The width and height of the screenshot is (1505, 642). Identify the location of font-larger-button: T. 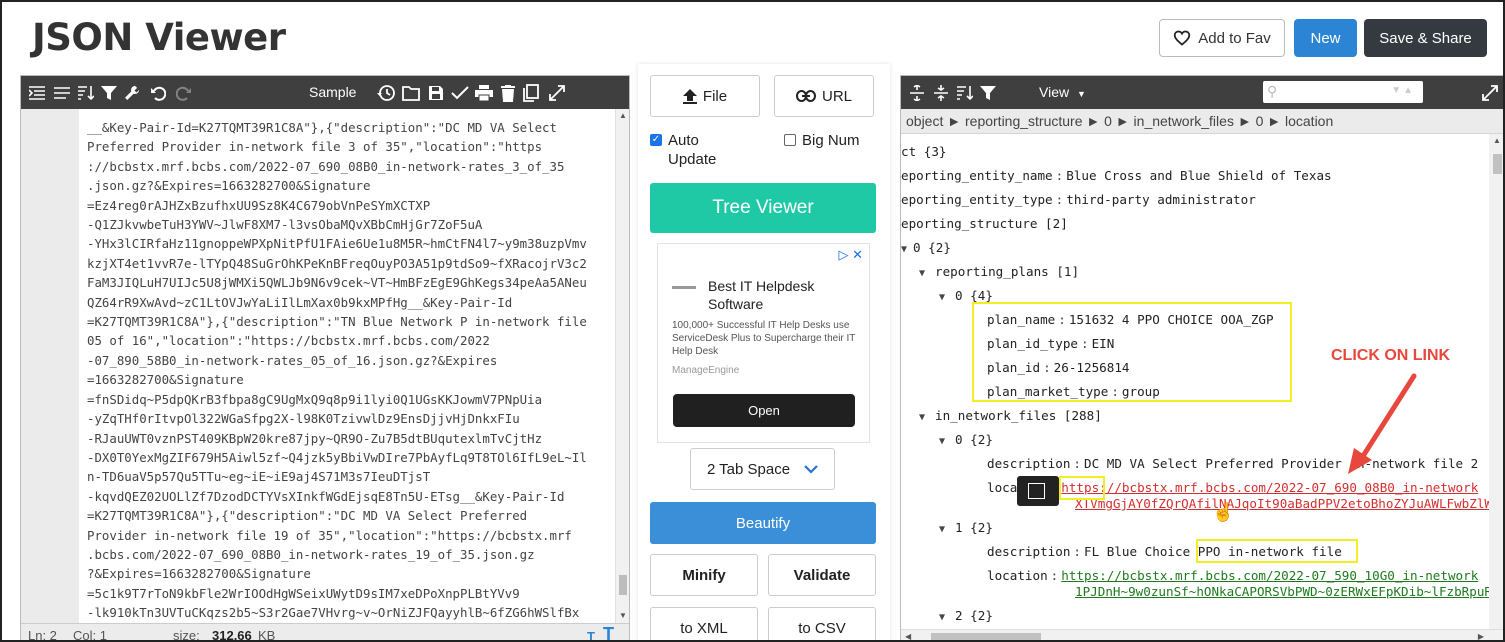
(608, 632).